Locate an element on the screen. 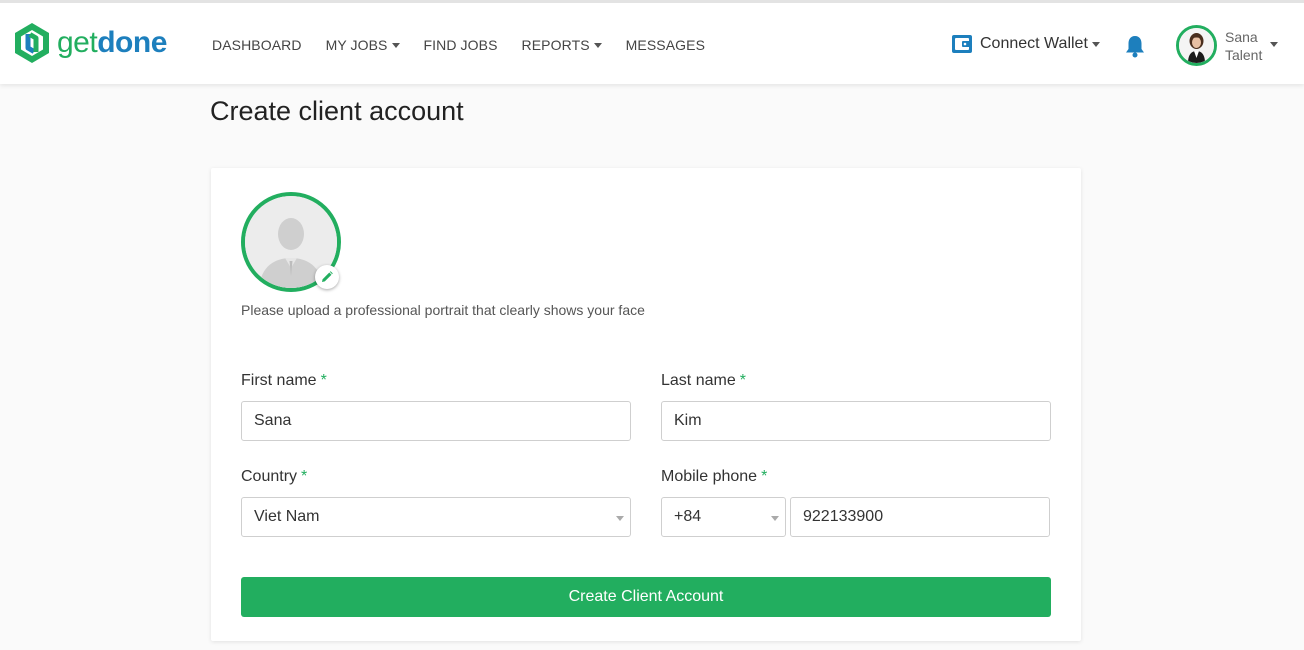 This screenshot has height=650, width=1304. first-name-input is located at coordinates (436, 421).